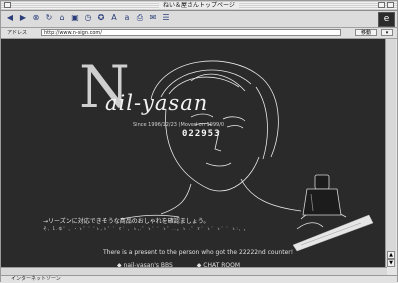 The image size is (398, 283). What do you see at coordinates (126, 221) in the screenshot?
I see `intro-text: →リーズンに対応できそうな商品のおしゃれを確認ましょう。` at bounding box center [126, 221].